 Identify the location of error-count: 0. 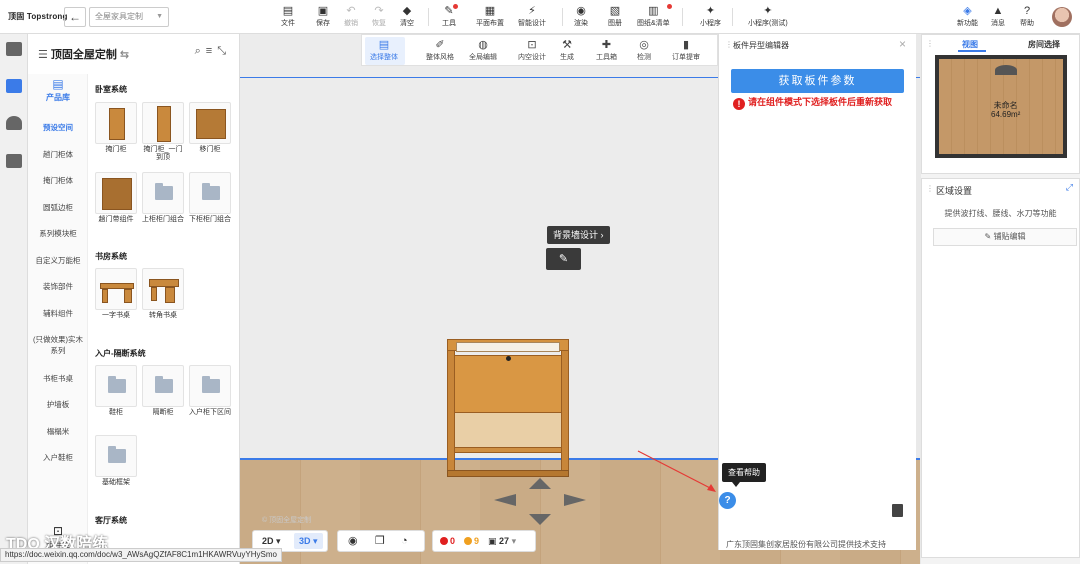
(447, 541).